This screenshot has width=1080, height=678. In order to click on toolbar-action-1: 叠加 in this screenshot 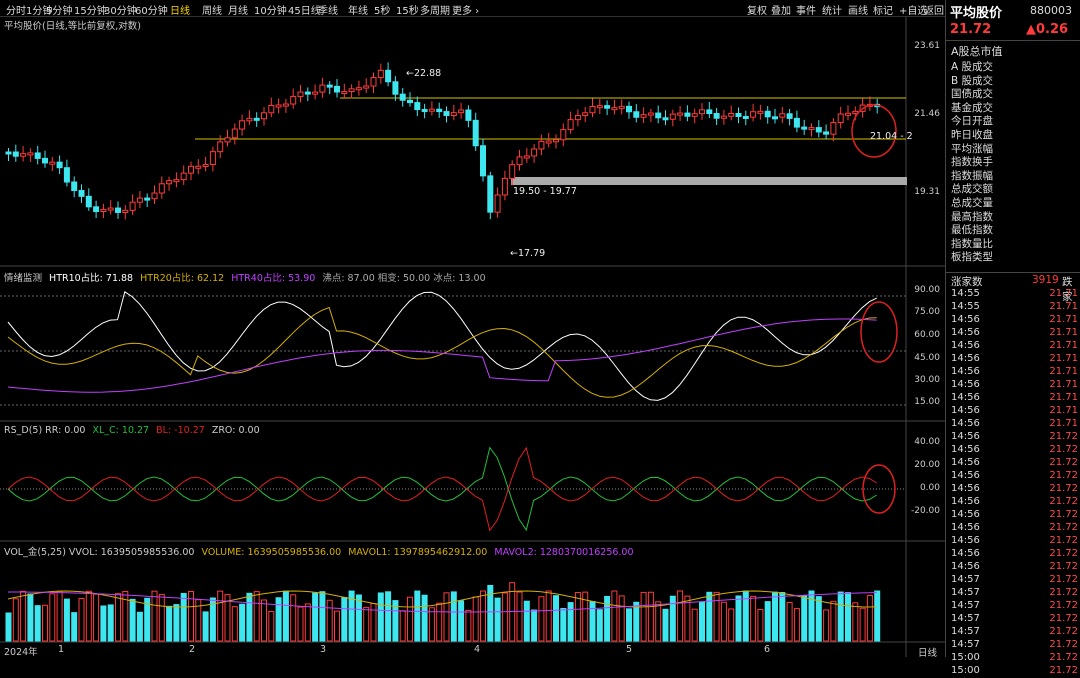, I will do `click(781, 9)`.